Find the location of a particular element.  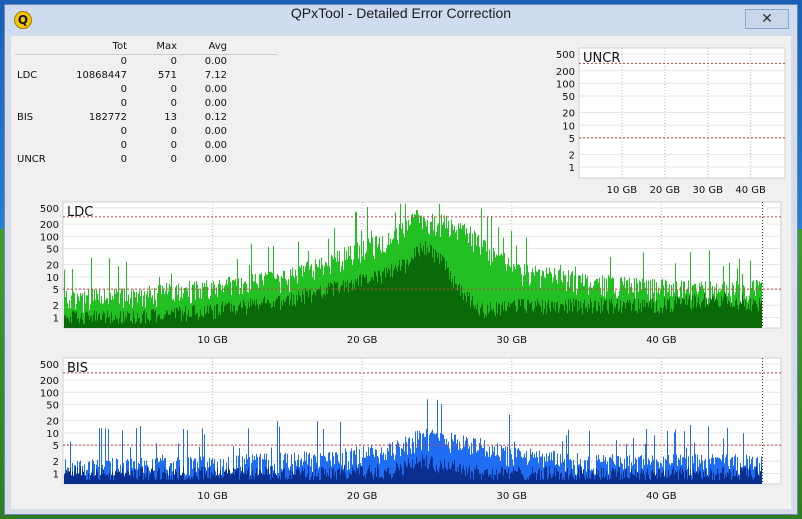

y-tick-label: 2 is located at coordinates (56, 306).